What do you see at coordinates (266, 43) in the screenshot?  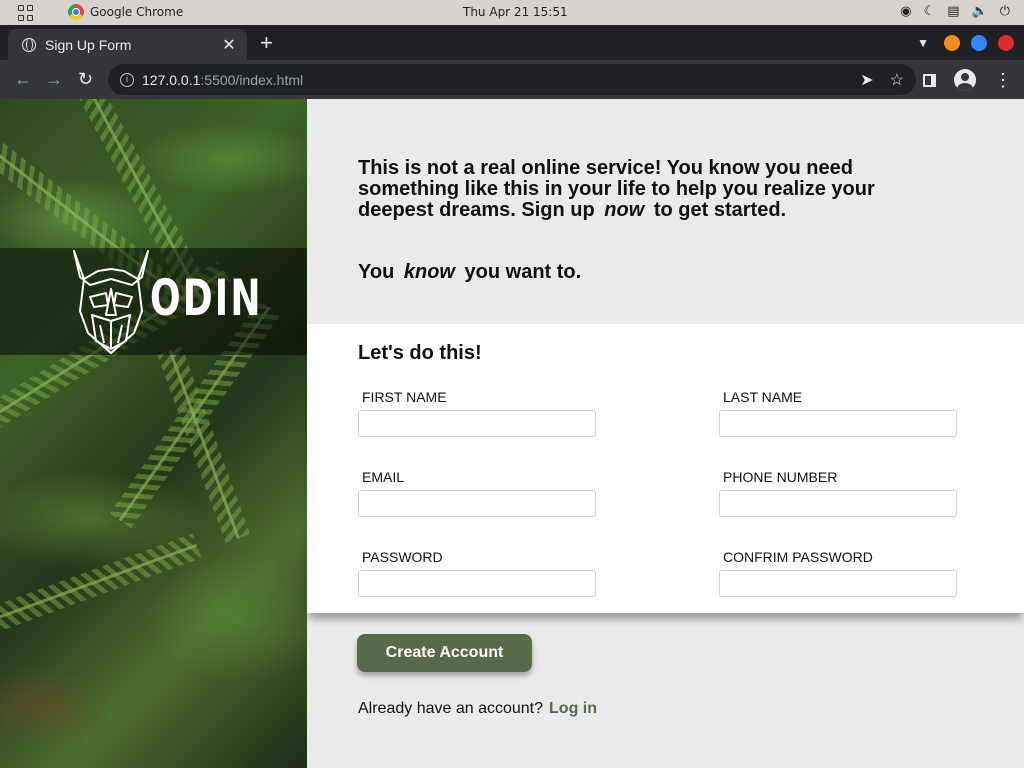 I see `new-tab-button: +` at bounding box center [266, 43].